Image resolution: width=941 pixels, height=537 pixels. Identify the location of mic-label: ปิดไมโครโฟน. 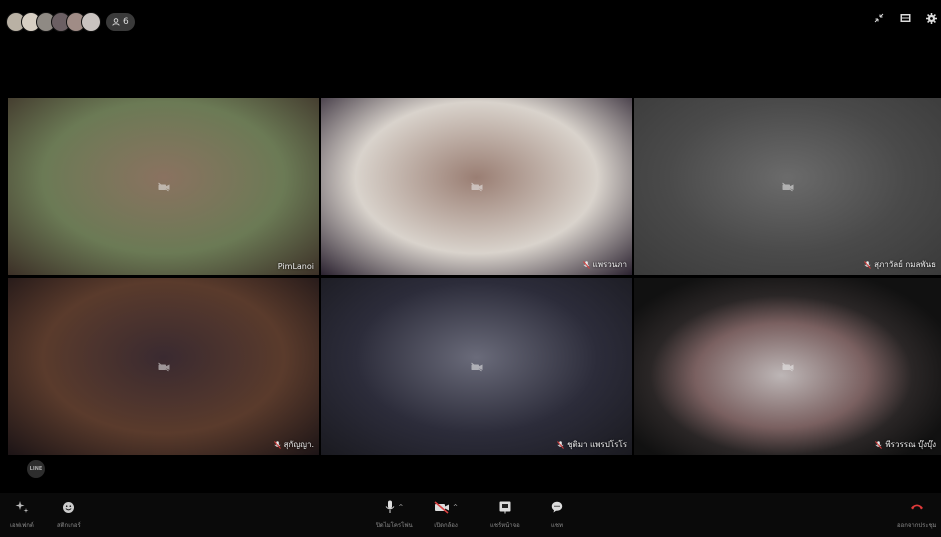
(394, 525).